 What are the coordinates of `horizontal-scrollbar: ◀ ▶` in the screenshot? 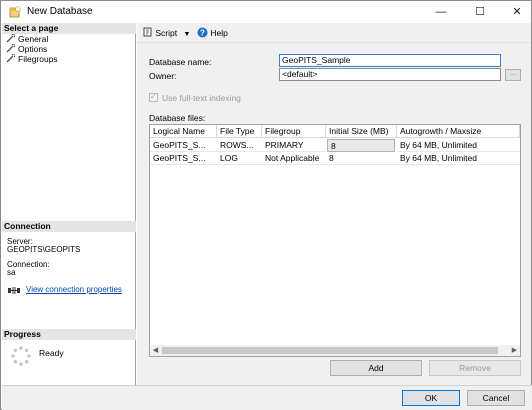 It's located at (335, 350).